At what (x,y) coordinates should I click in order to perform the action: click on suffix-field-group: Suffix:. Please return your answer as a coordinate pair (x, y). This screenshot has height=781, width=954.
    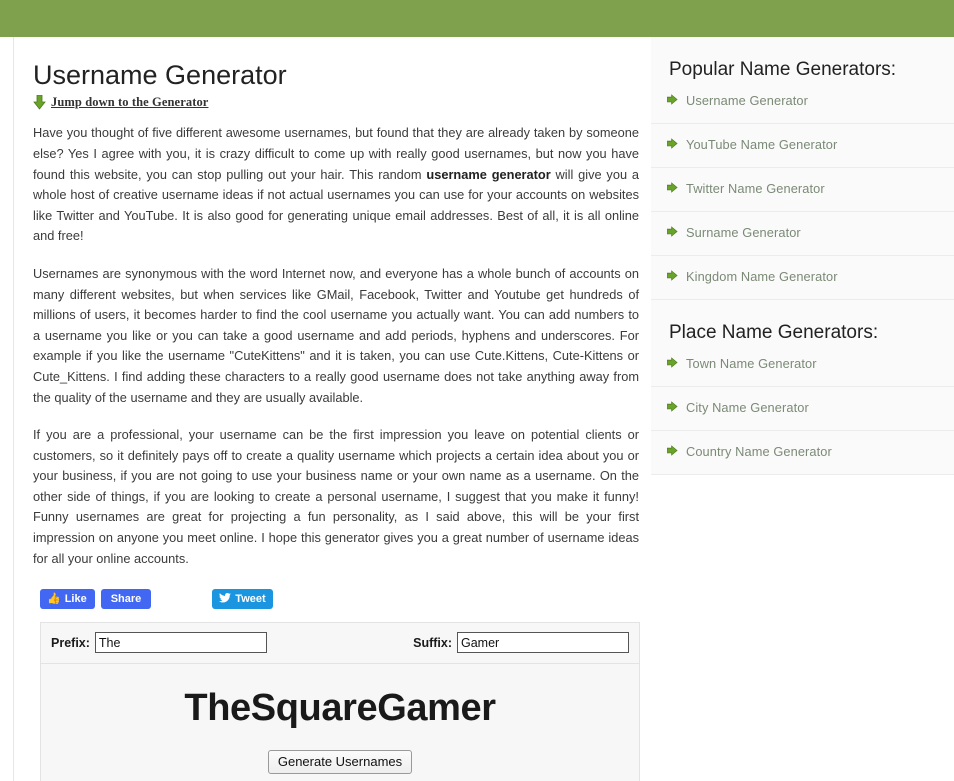
    Looking at the image, I should click on (521, 643).